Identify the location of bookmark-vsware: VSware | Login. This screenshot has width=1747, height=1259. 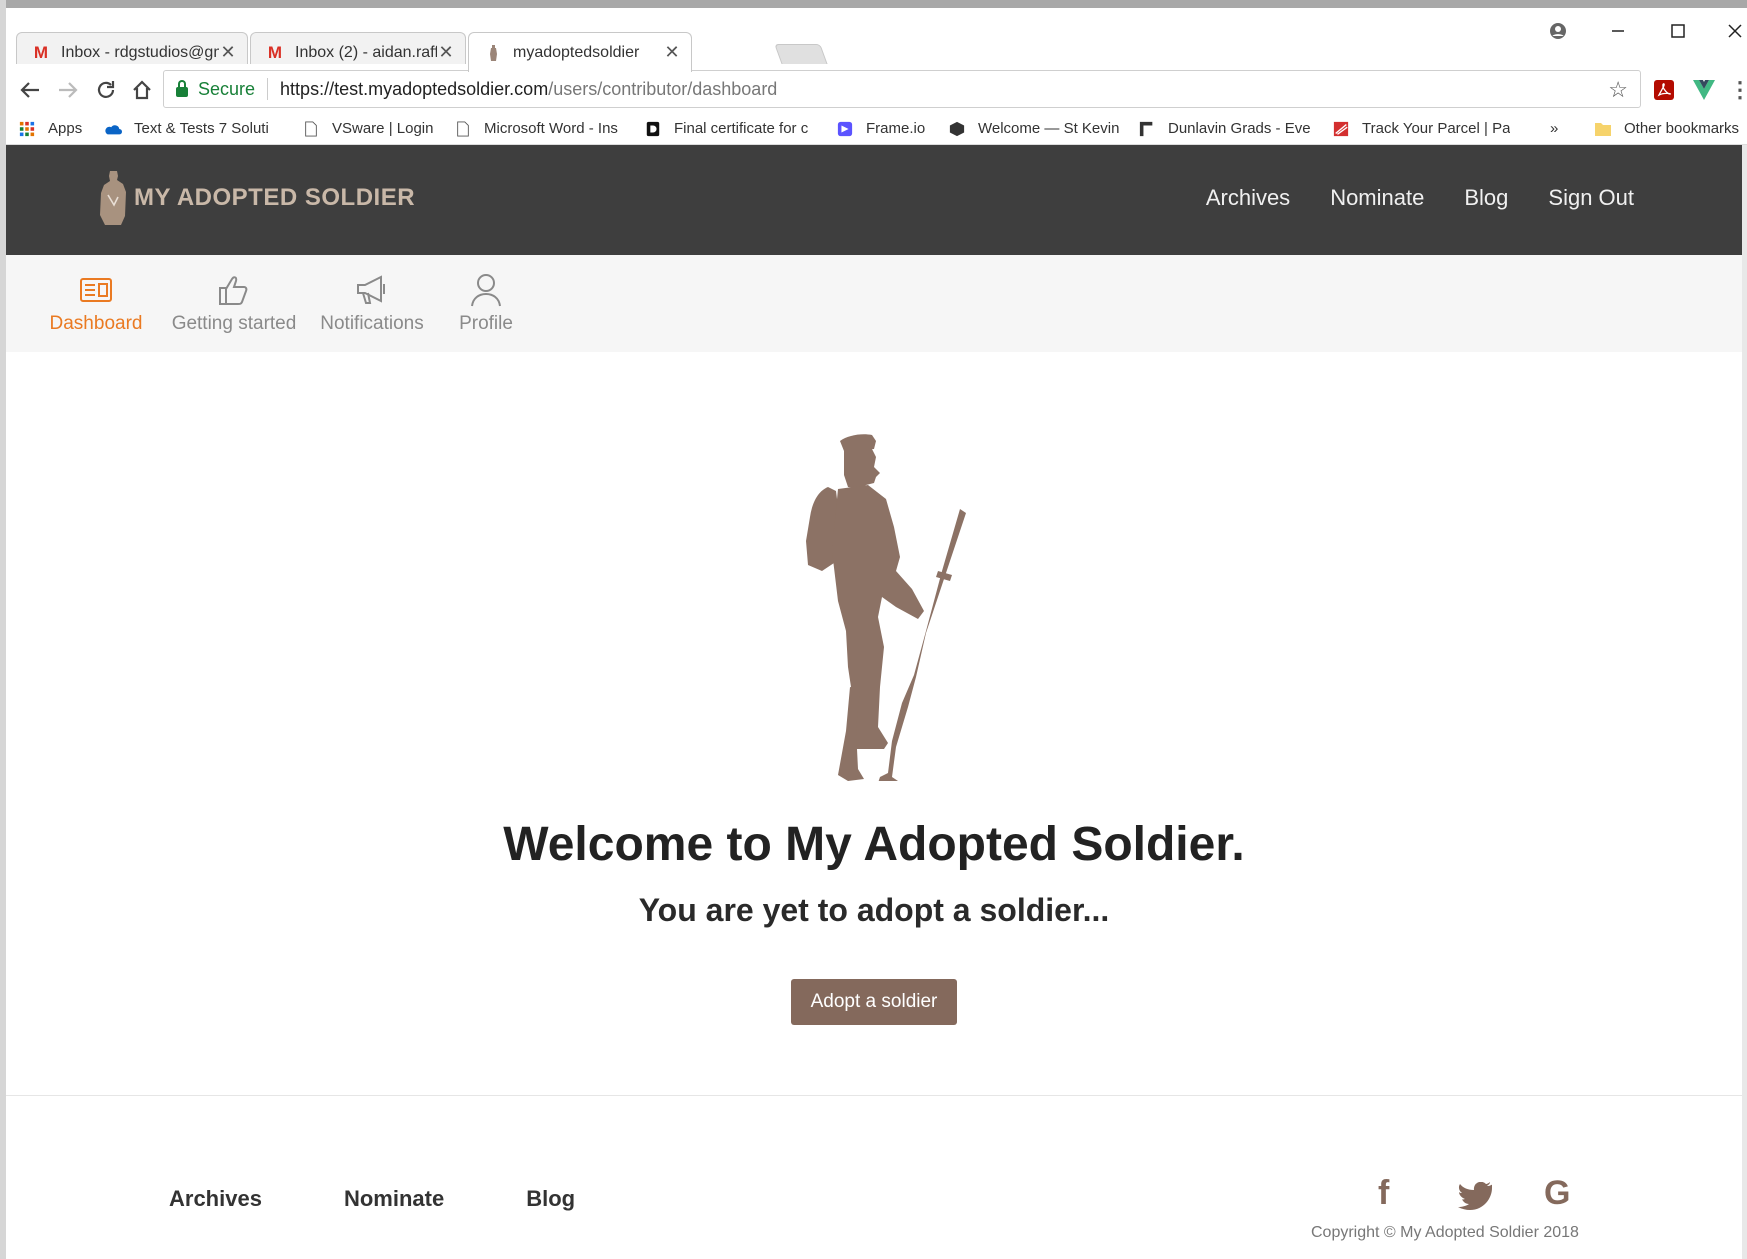
(374, 128).